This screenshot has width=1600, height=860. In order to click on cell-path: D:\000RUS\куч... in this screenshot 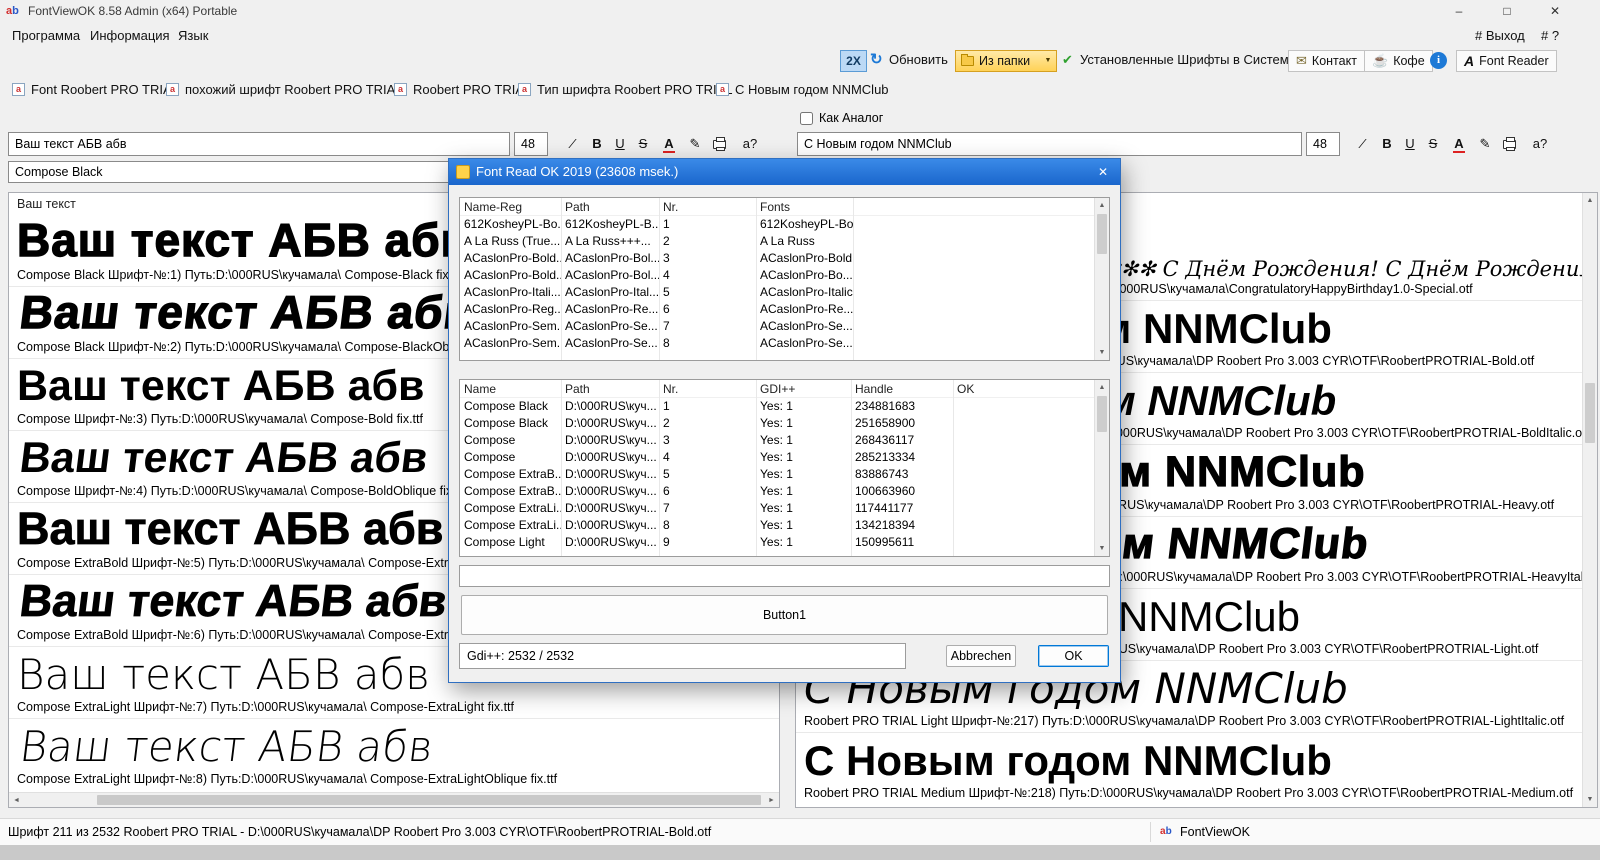, I will do `click(611, 457)`.